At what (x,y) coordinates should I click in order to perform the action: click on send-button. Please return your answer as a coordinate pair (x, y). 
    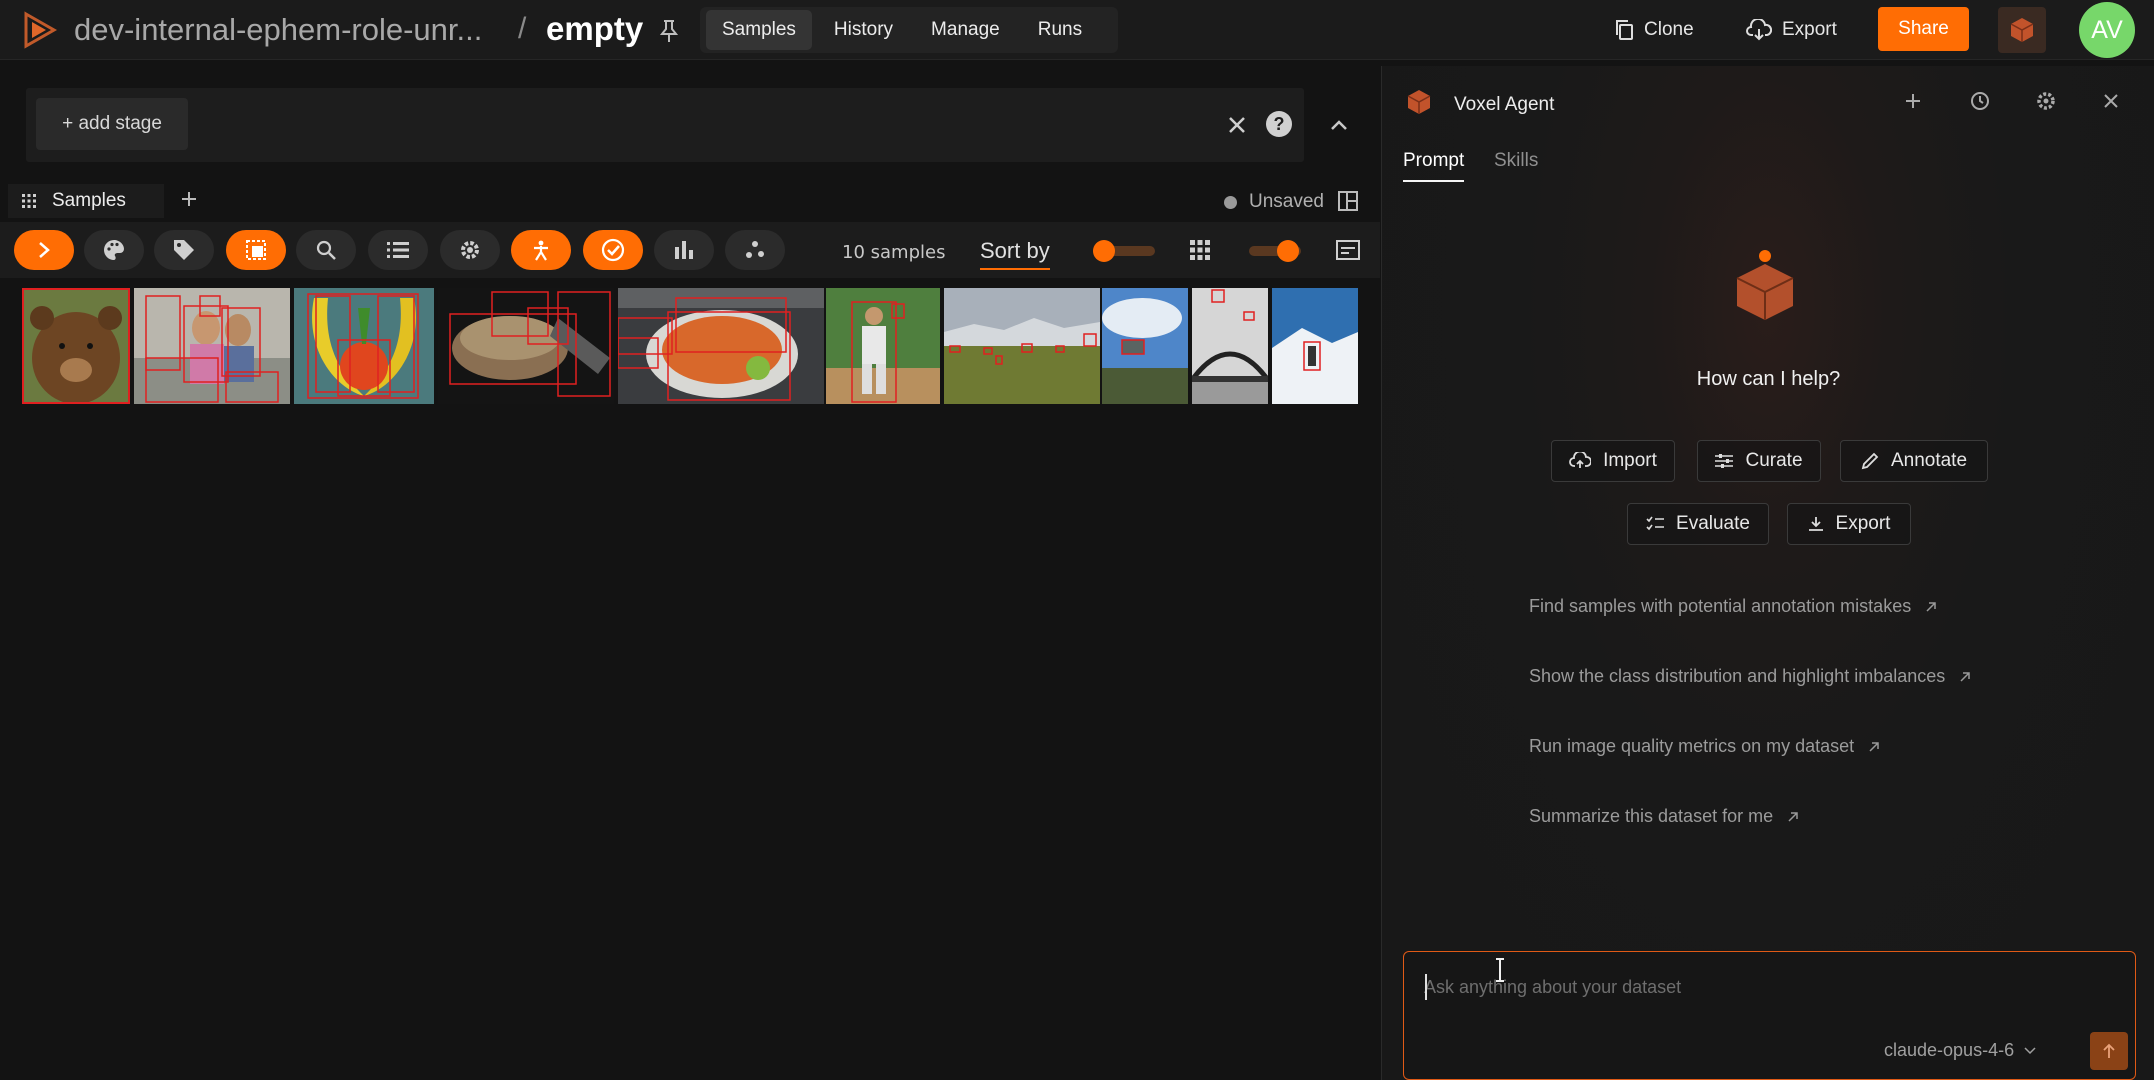
    Looking at the image, I should click on (2109, 1051).